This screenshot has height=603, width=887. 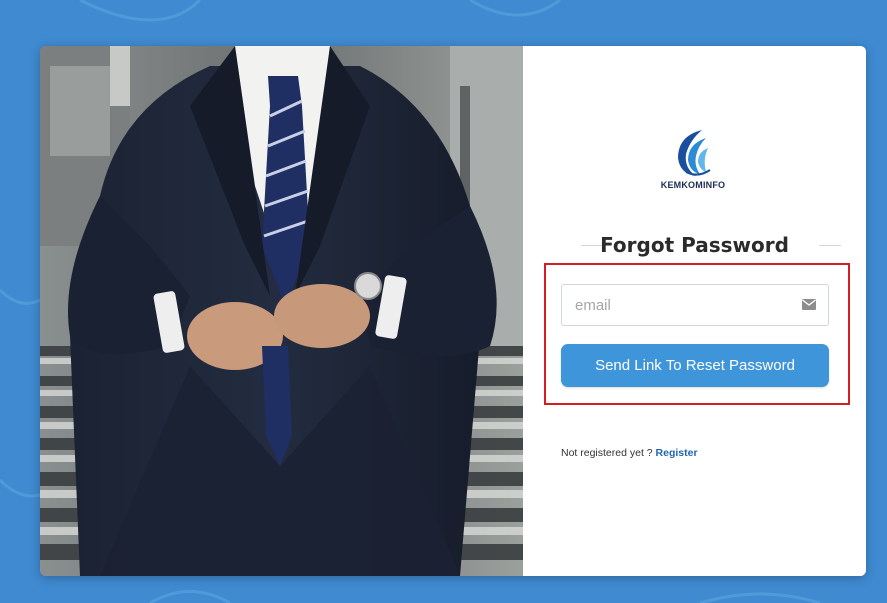 I want to click on kemkominfo-logo: KEMKOMINFO, so click(x=693, y=168).